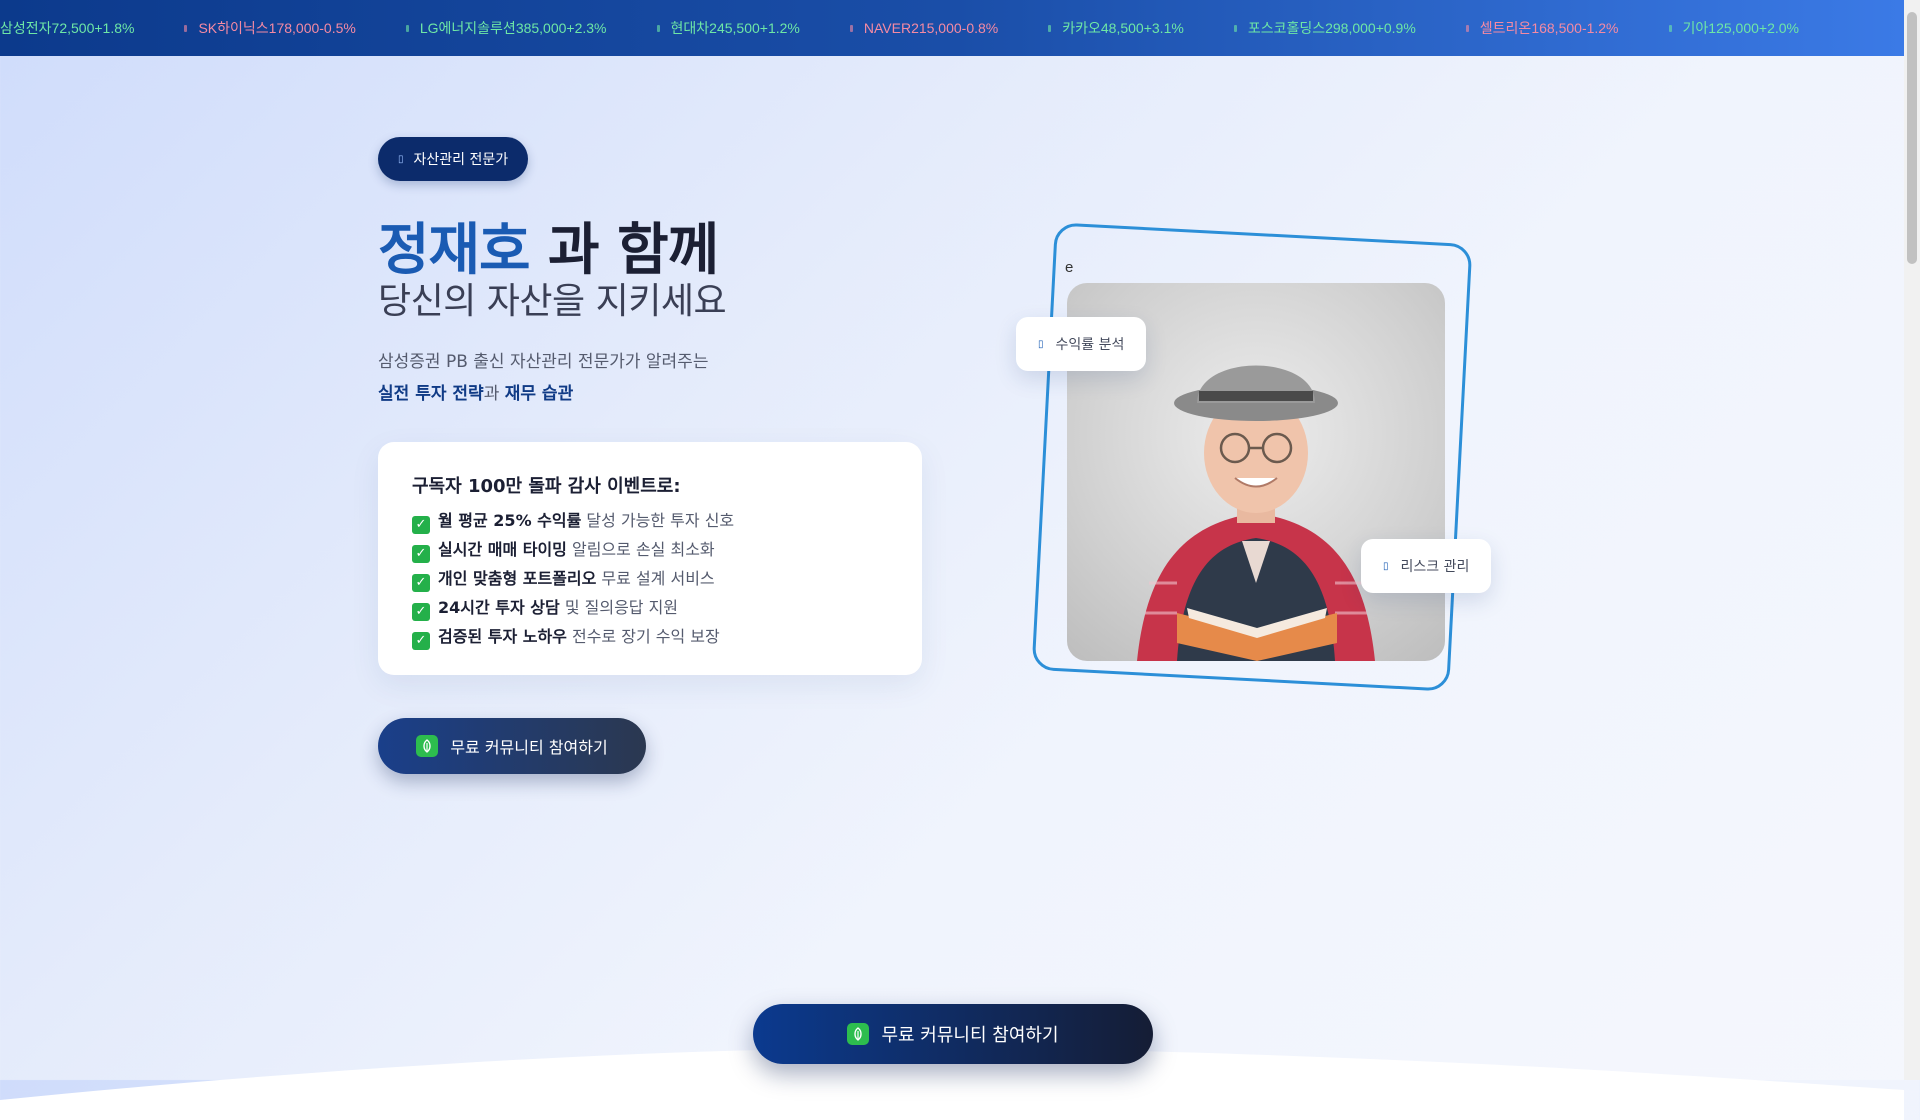 The width and height of the screenshot is (1920, 1120). What do you see at coordinates (337, 28) in the screenshot?
I see `ticker-change: -0.5%` at bounding box center [337, 28].